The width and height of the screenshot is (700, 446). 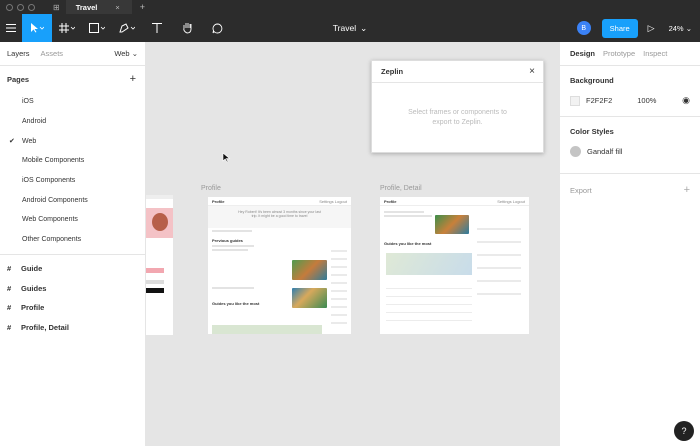 I want to click on page-item-mobile-components: Mobile Components, so click(x=72, y=161).